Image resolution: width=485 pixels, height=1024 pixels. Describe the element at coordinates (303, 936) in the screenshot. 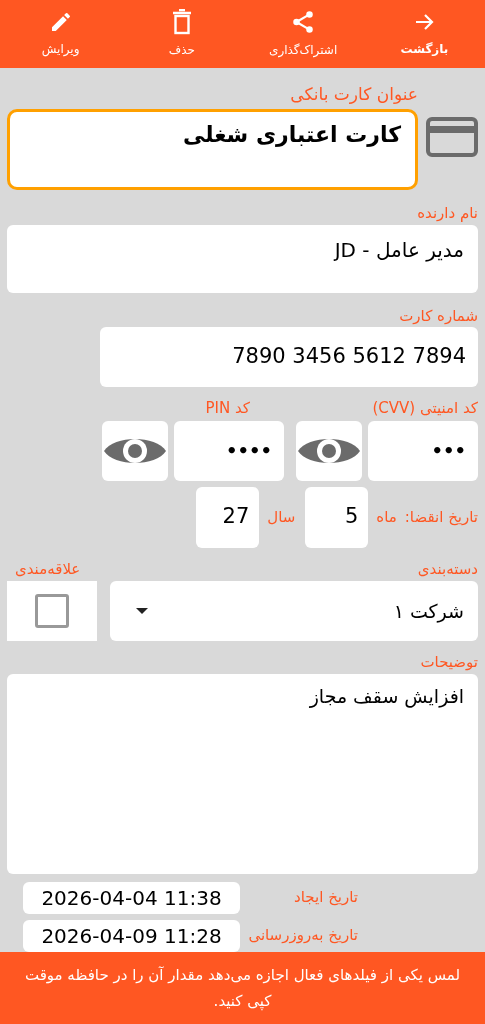

I see `field-label: تاریخ به‌روزرسانی` at that location.